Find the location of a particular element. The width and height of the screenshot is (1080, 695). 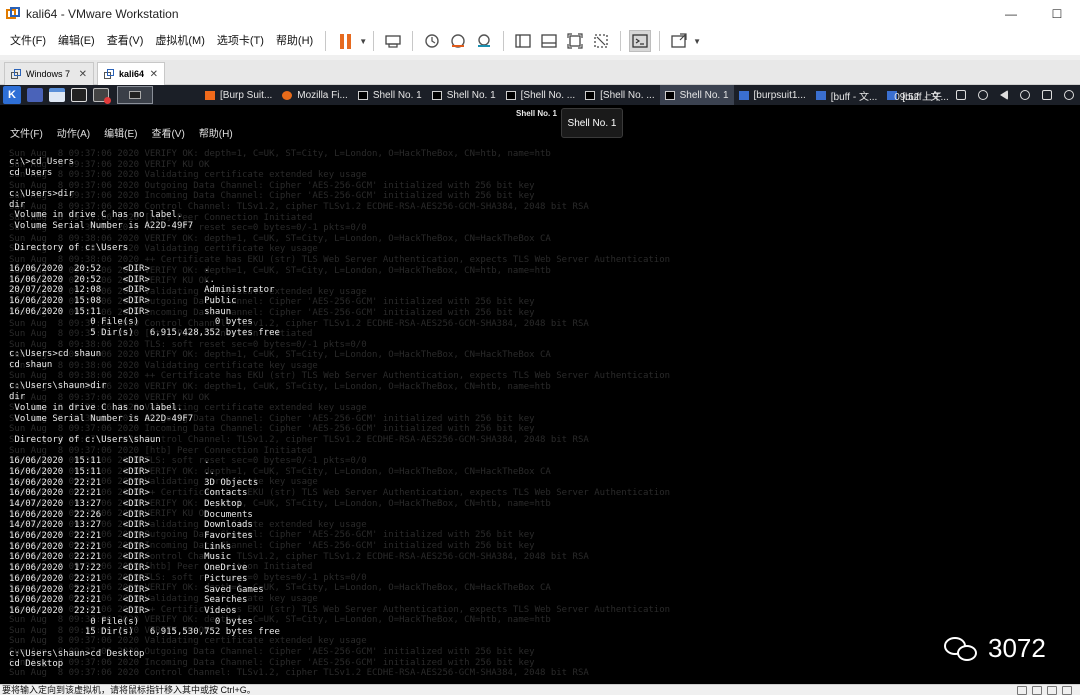

notification-bell-icon is located at coordinates (1025, 95).